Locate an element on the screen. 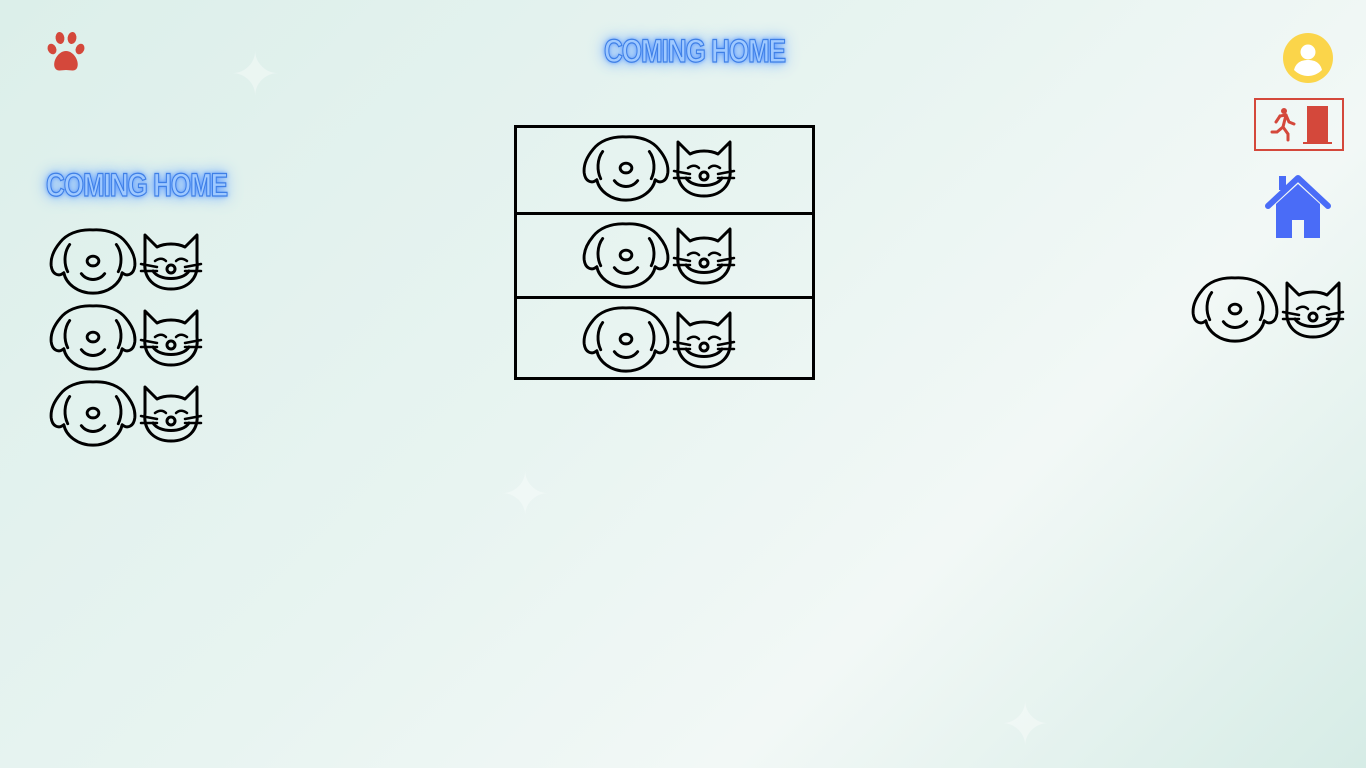 This screenshot has width=1366, height=768. exit-door-icon is located at coordinates (1301, 125).